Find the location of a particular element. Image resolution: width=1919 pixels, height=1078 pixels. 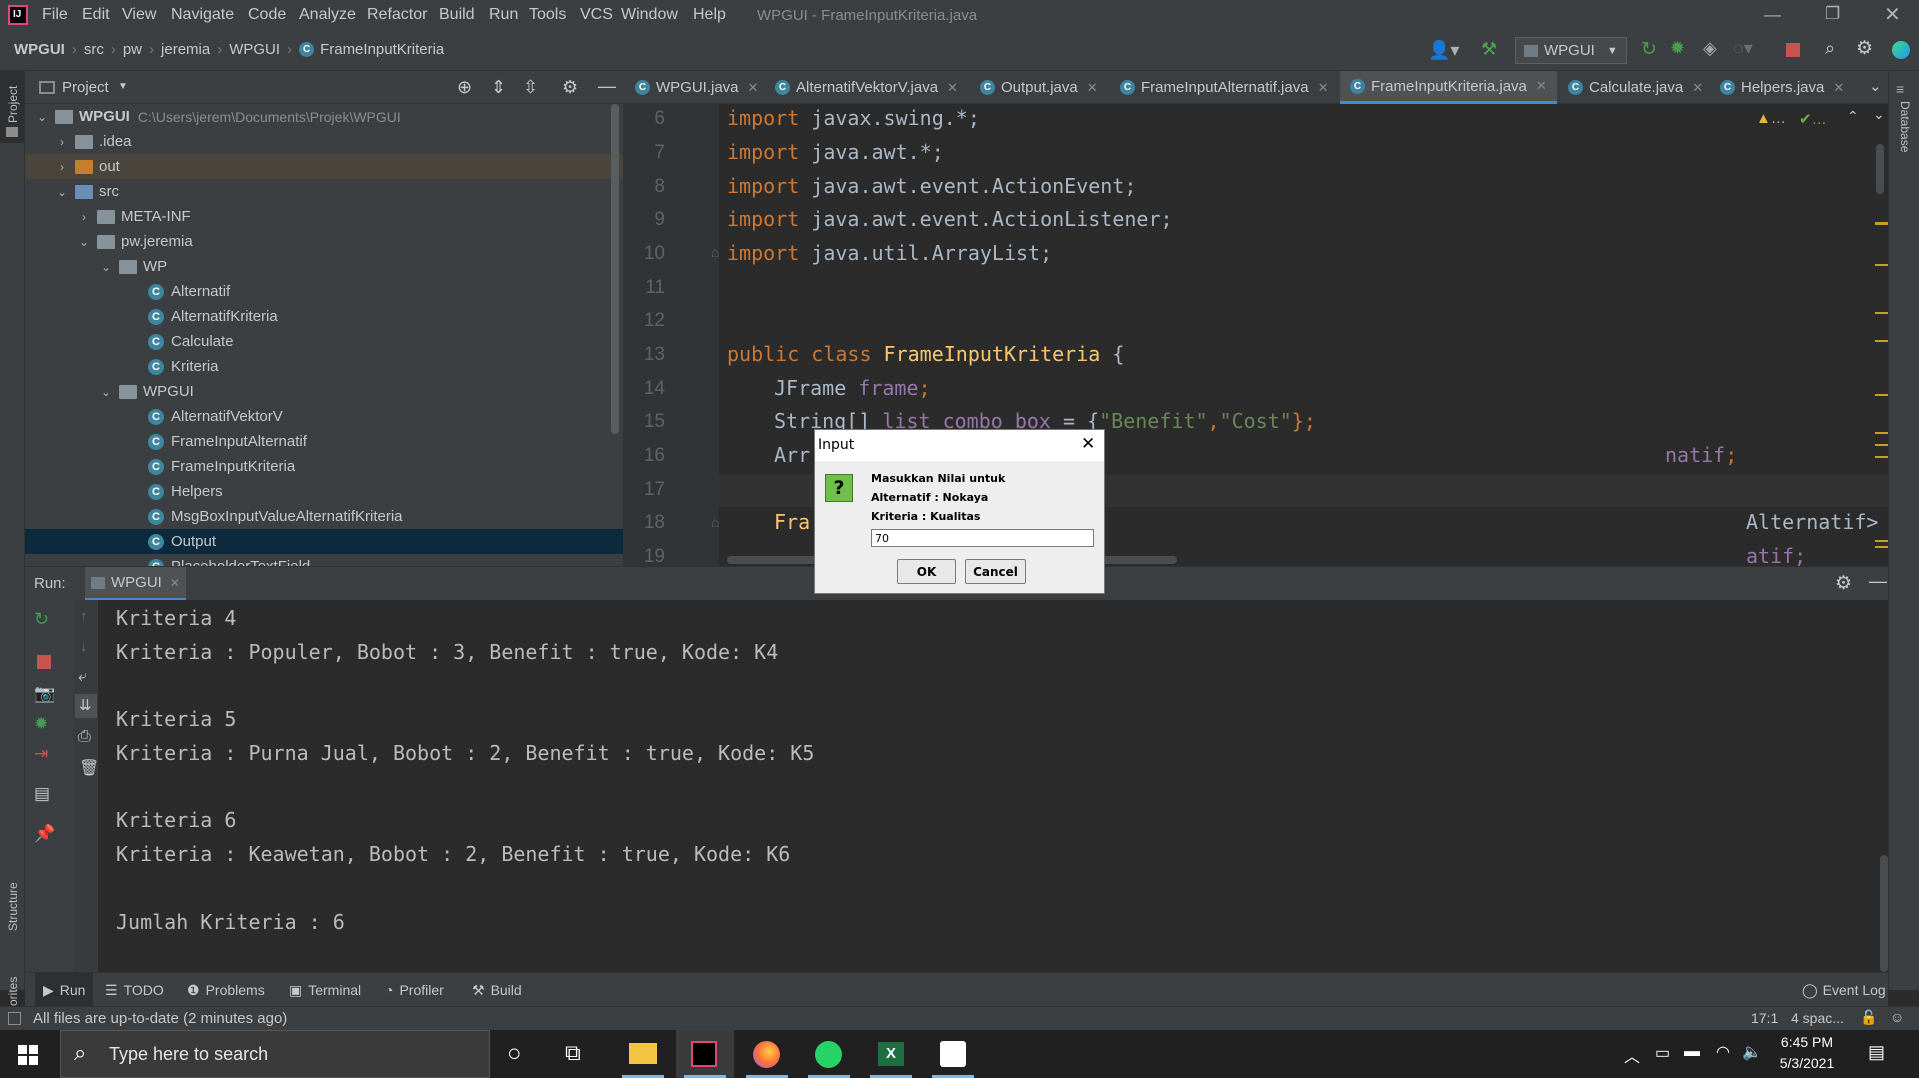

taskbar-excel: X is located at coordinates (891, 1054).